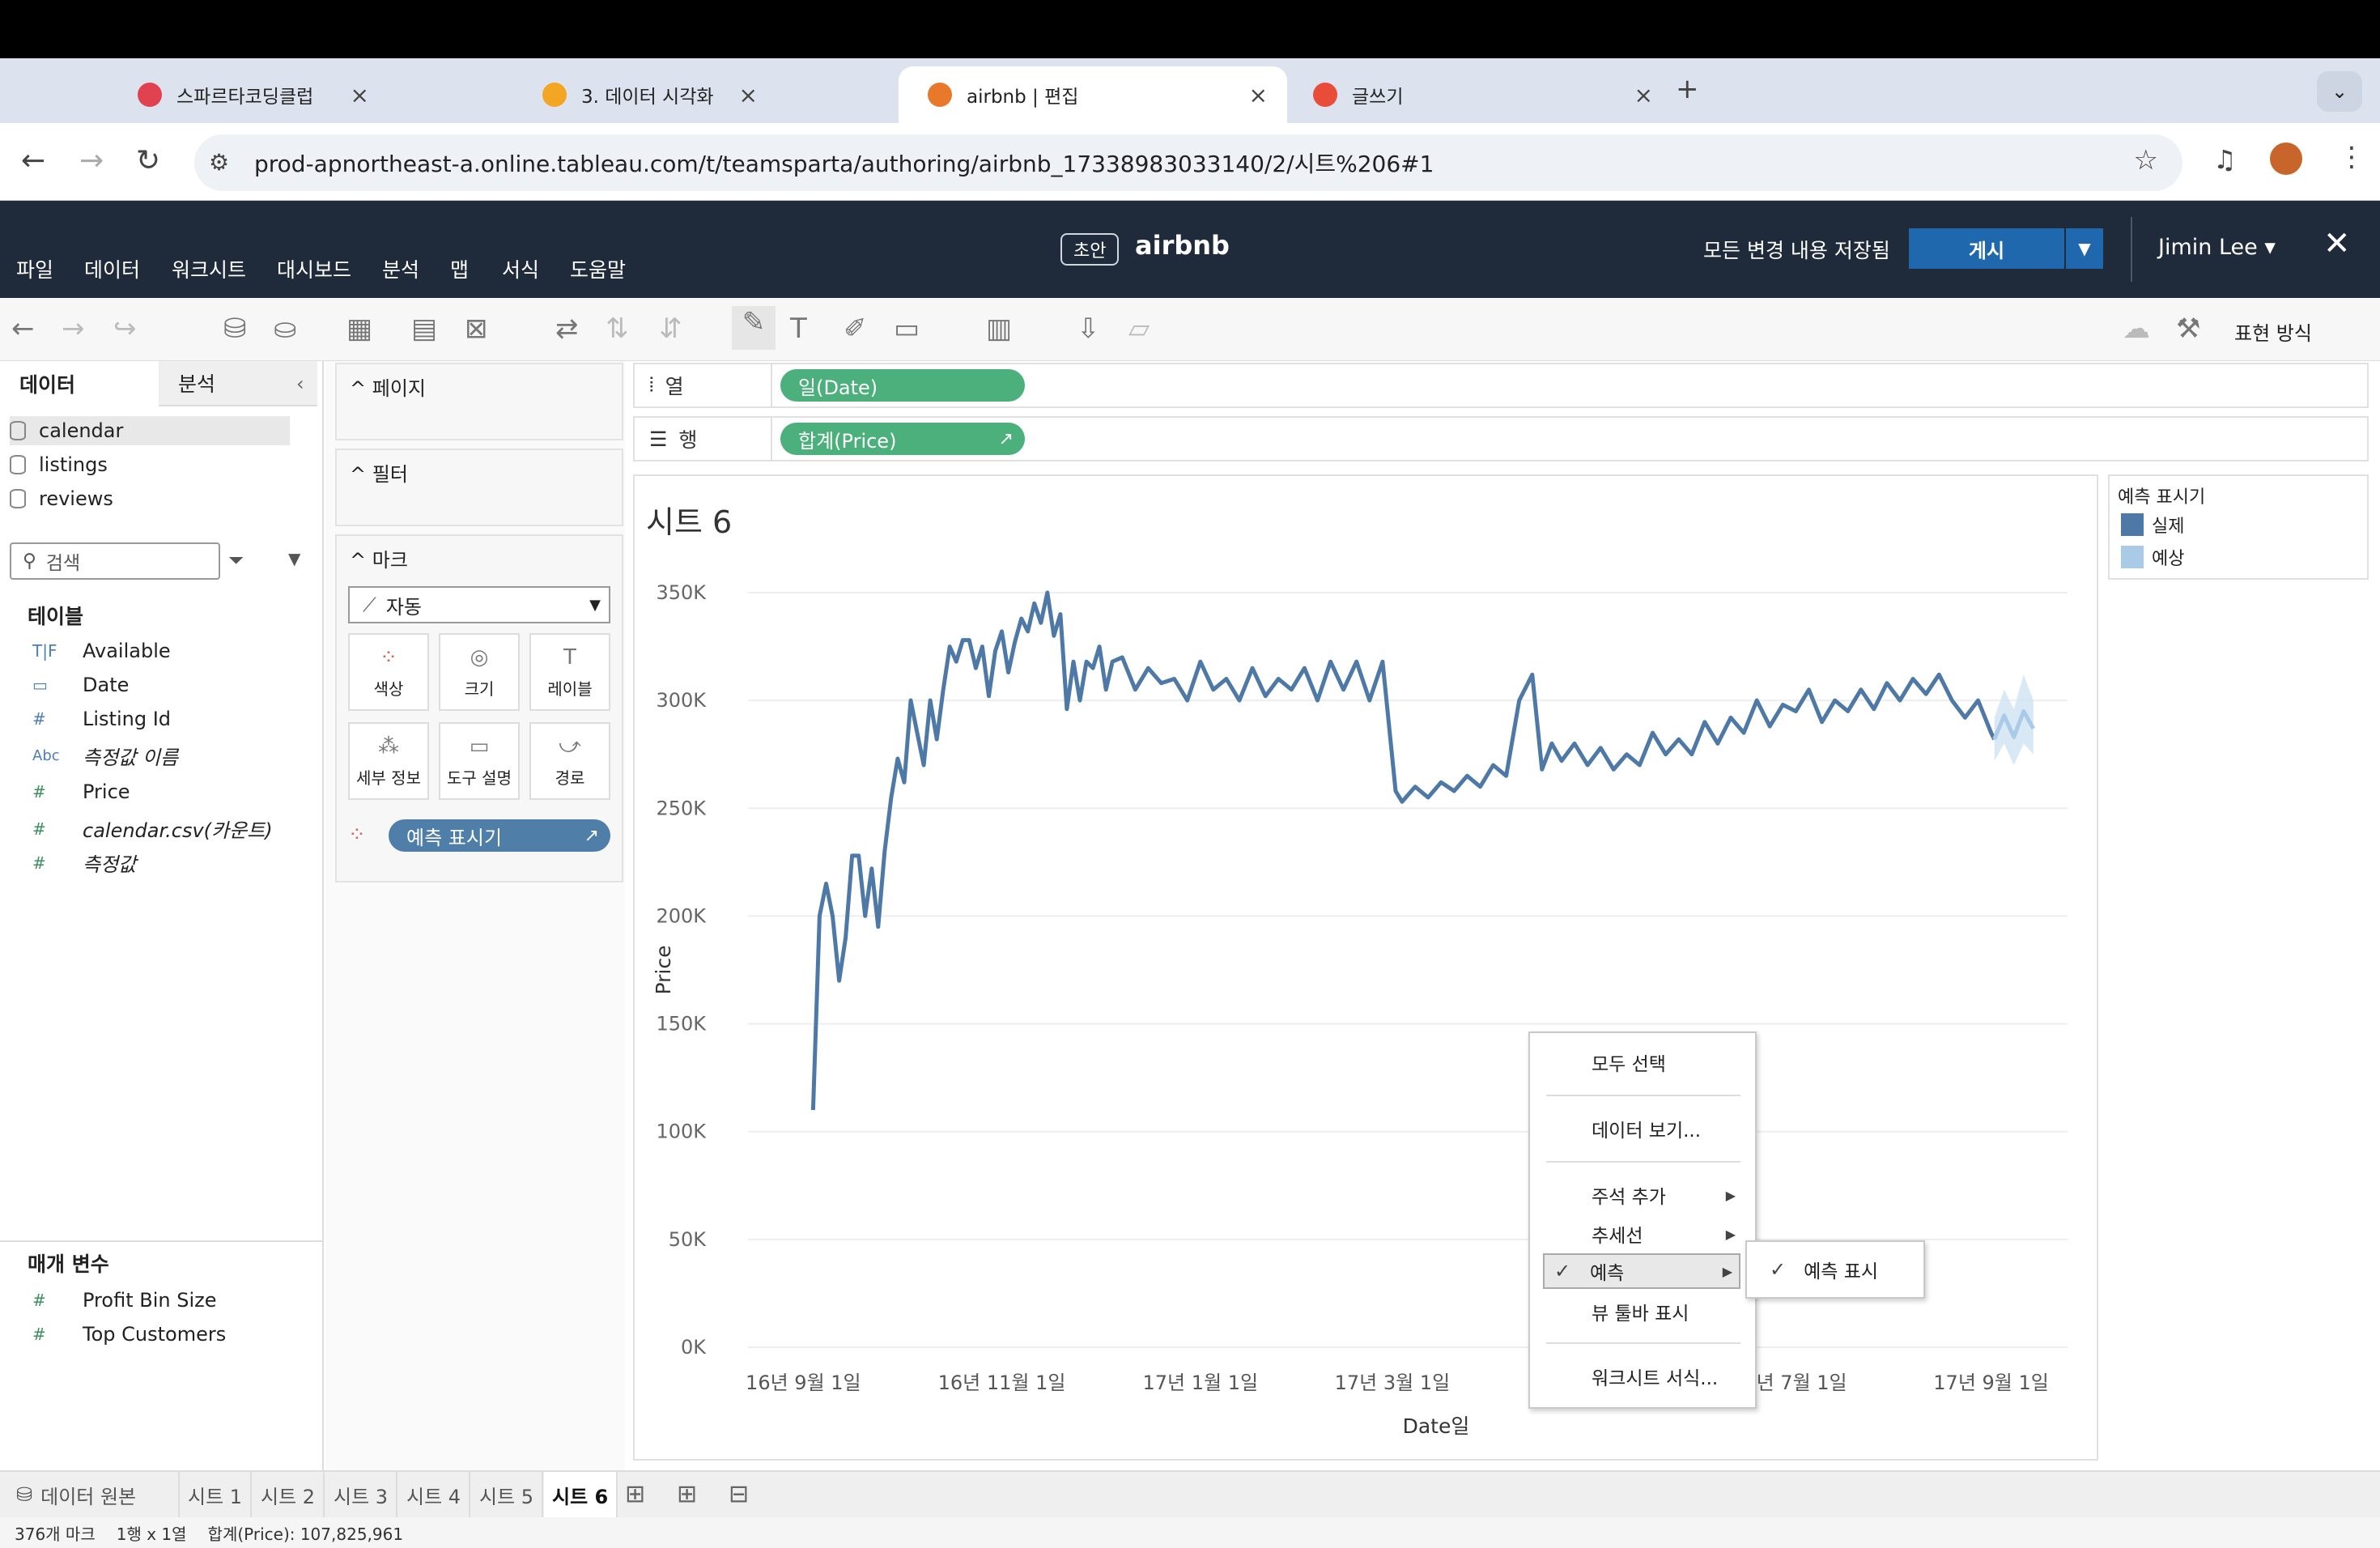 The image size is (2380, 1548). I want to click on mark-type-dropdown: ⟋ 자동 ▼, so click(479, 605).